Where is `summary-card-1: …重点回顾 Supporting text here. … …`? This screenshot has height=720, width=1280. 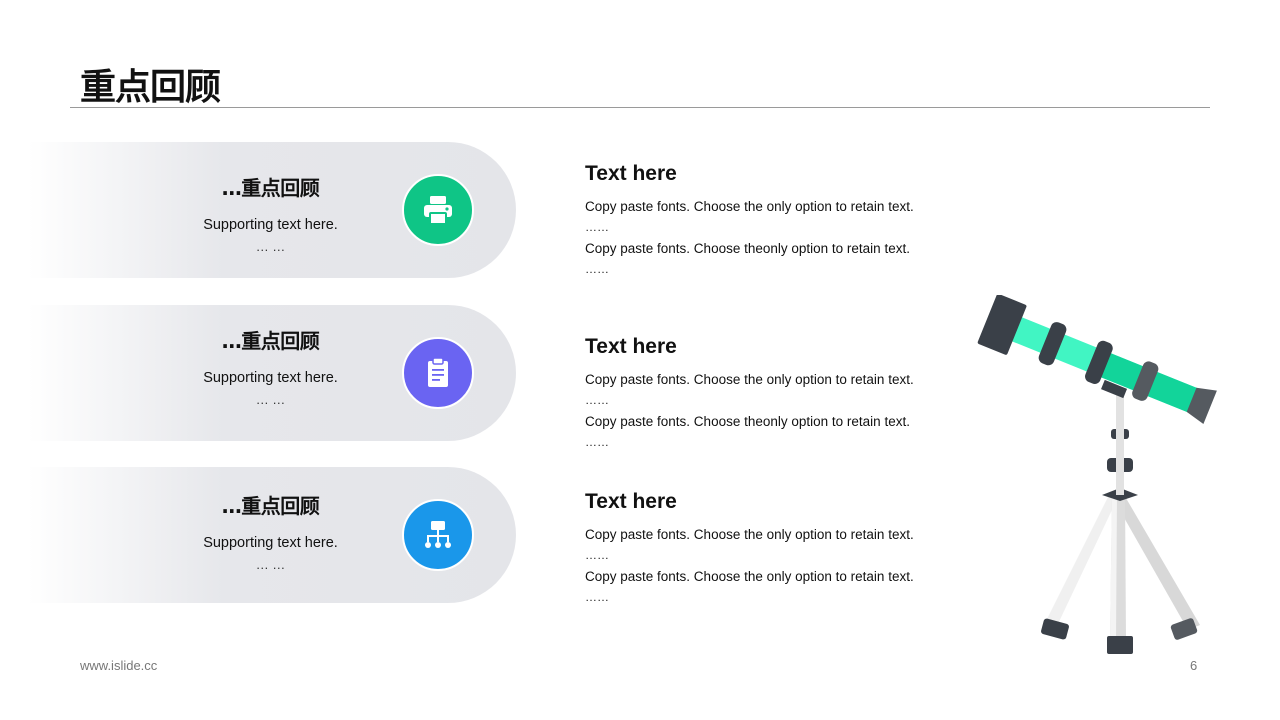 summary-card-1: …重点回顾 Supporting text here. … … is located at coordinates (272, 210).